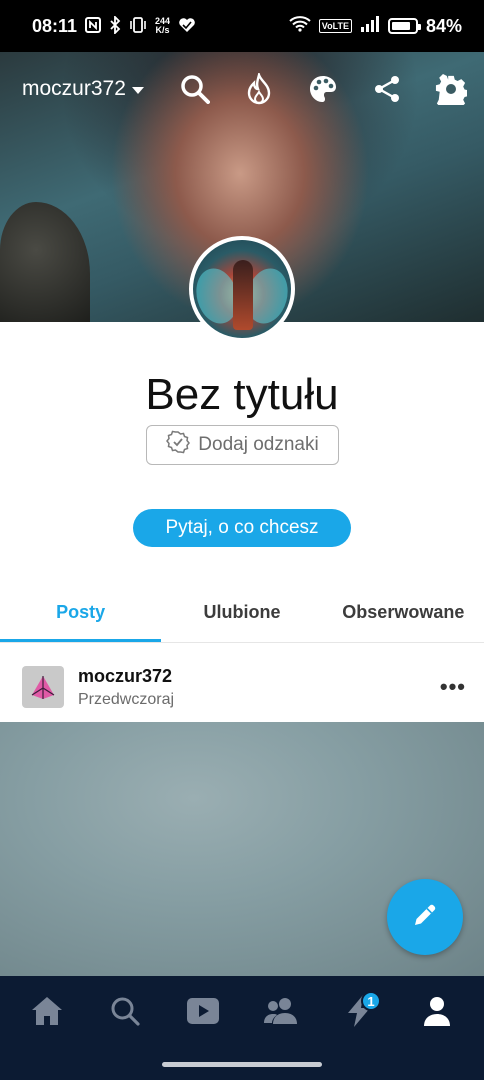 The height and width of the screenshot is (1080, 484). I want to click on compose-button, so click(425, 917).